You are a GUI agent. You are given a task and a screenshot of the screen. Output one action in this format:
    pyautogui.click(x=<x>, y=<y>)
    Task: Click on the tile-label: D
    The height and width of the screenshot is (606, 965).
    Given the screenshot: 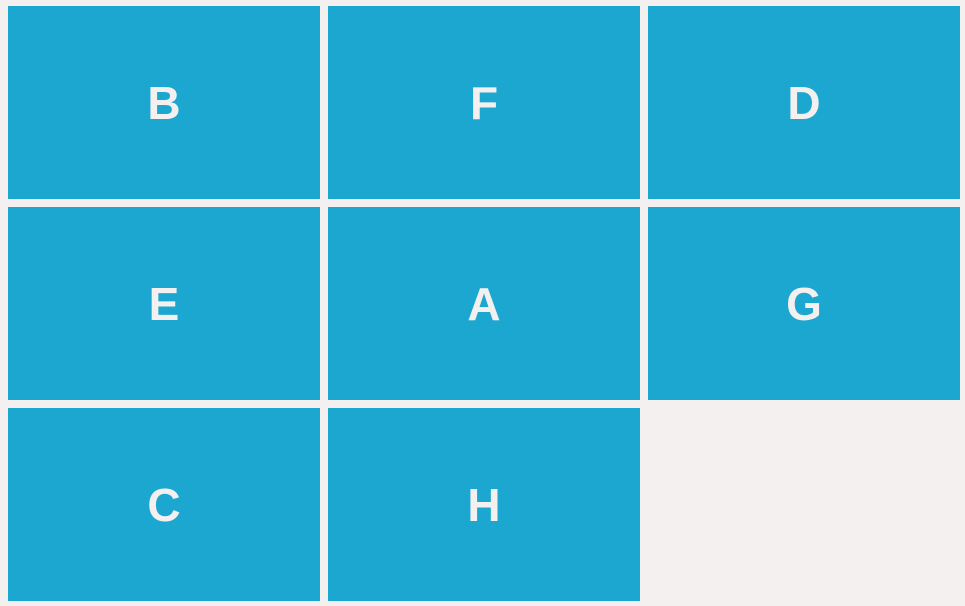 What is the action you would take?
    pyautogui.click(x=804, y=102)
    